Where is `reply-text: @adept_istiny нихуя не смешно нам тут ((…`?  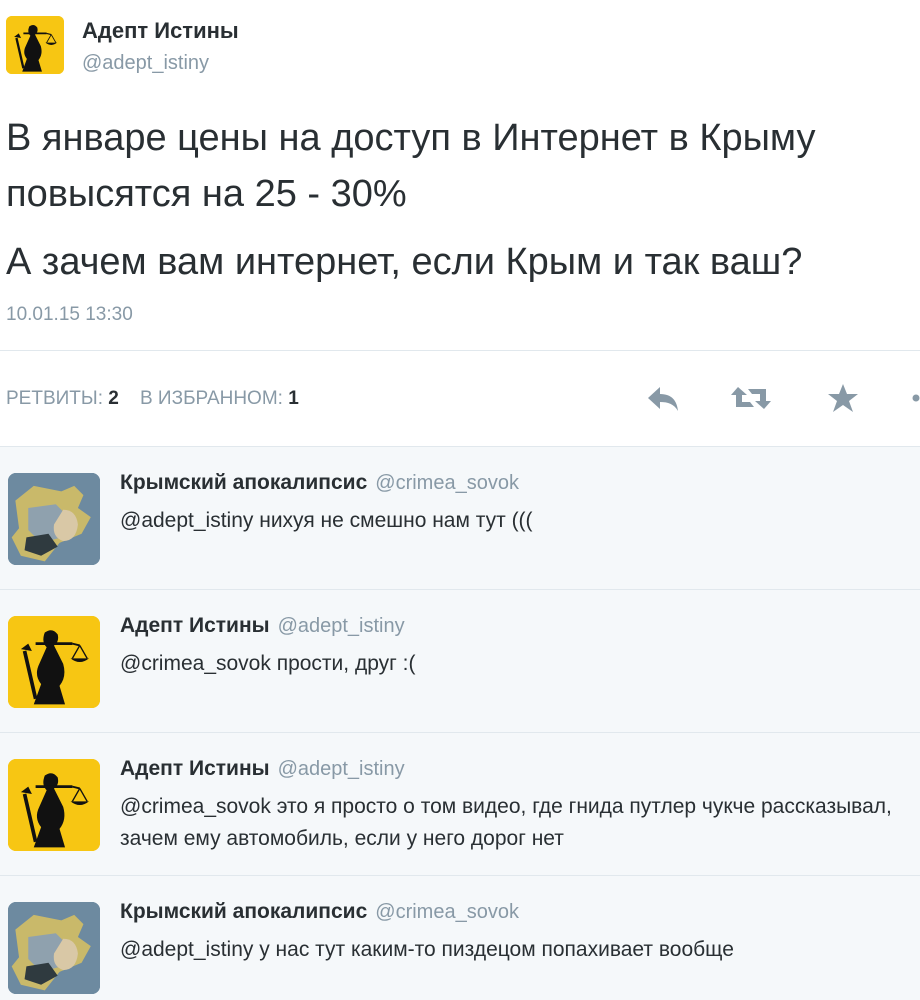 reply-text: @adept_istiny нихуя не смешно нам тут ((… is located at coordinates (326, 520).